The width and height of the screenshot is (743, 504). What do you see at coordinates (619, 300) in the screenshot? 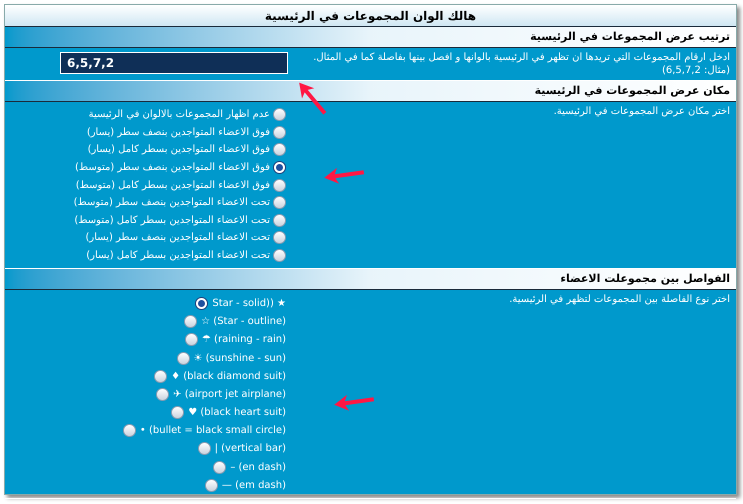
I see `description-text: اختر نوع الفاصلة بين المجموعات لتظهر في الرئيسية.` at bounding box center [619, 300].